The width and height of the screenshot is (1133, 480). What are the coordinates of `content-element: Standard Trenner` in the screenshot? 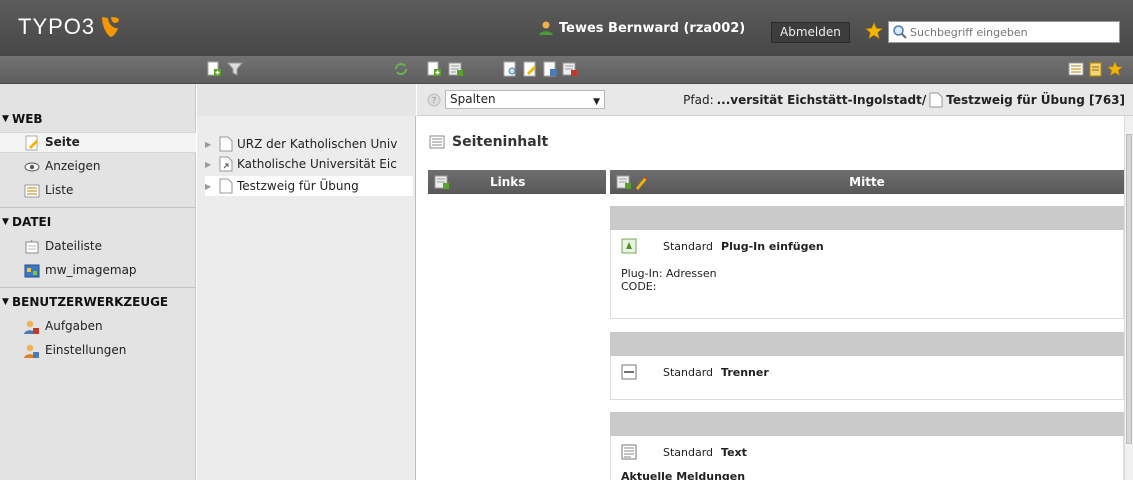 It's located at (867, 378).